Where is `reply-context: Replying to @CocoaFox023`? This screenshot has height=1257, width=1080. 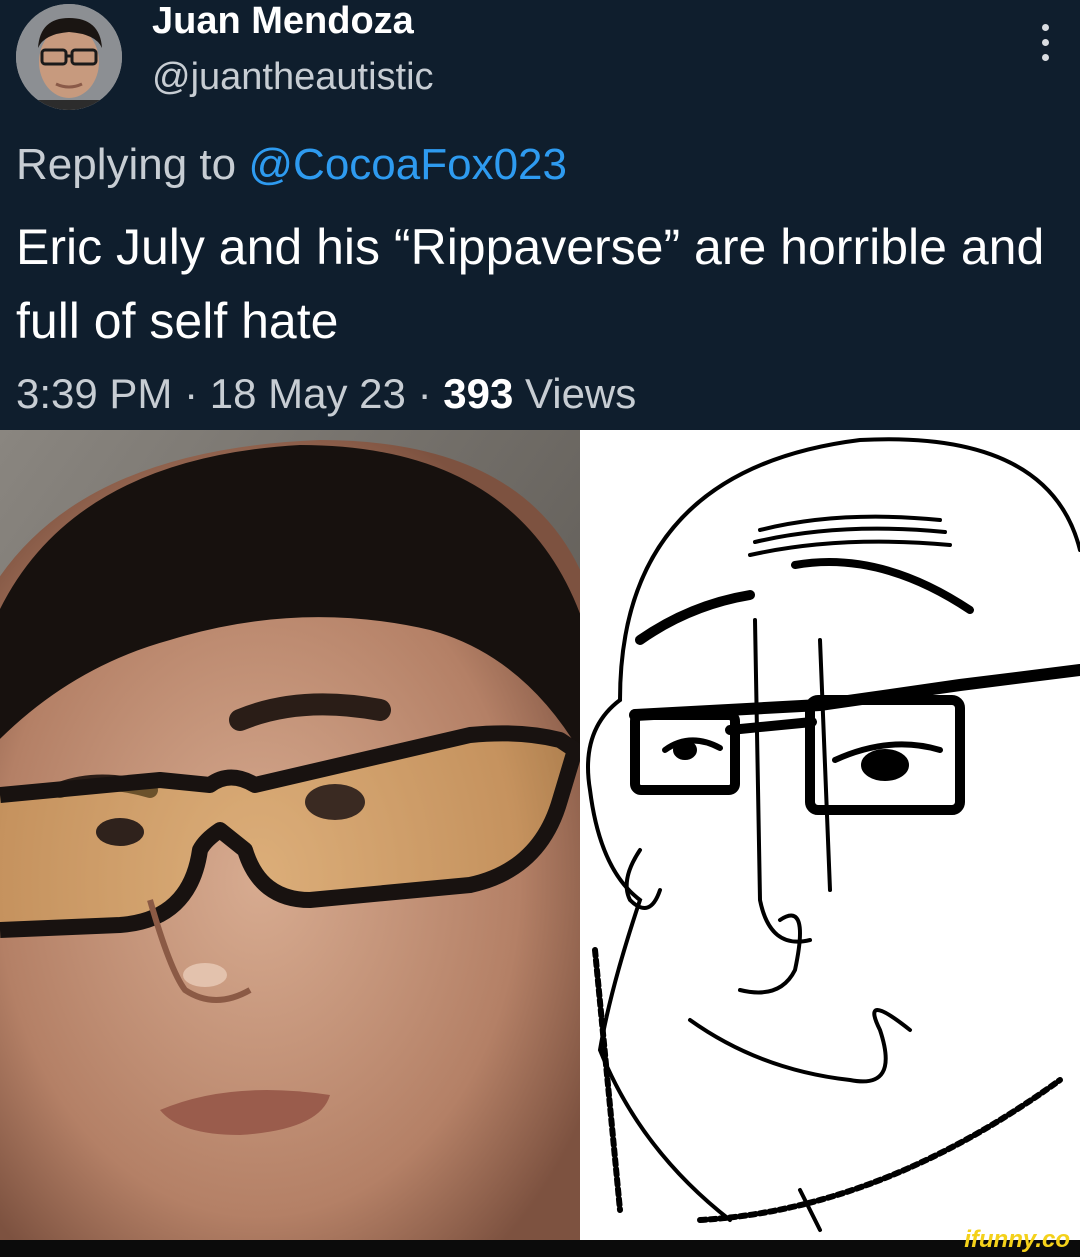
reply-context: Replying to @CocoaFox023 is located at coordinates (291, 165).